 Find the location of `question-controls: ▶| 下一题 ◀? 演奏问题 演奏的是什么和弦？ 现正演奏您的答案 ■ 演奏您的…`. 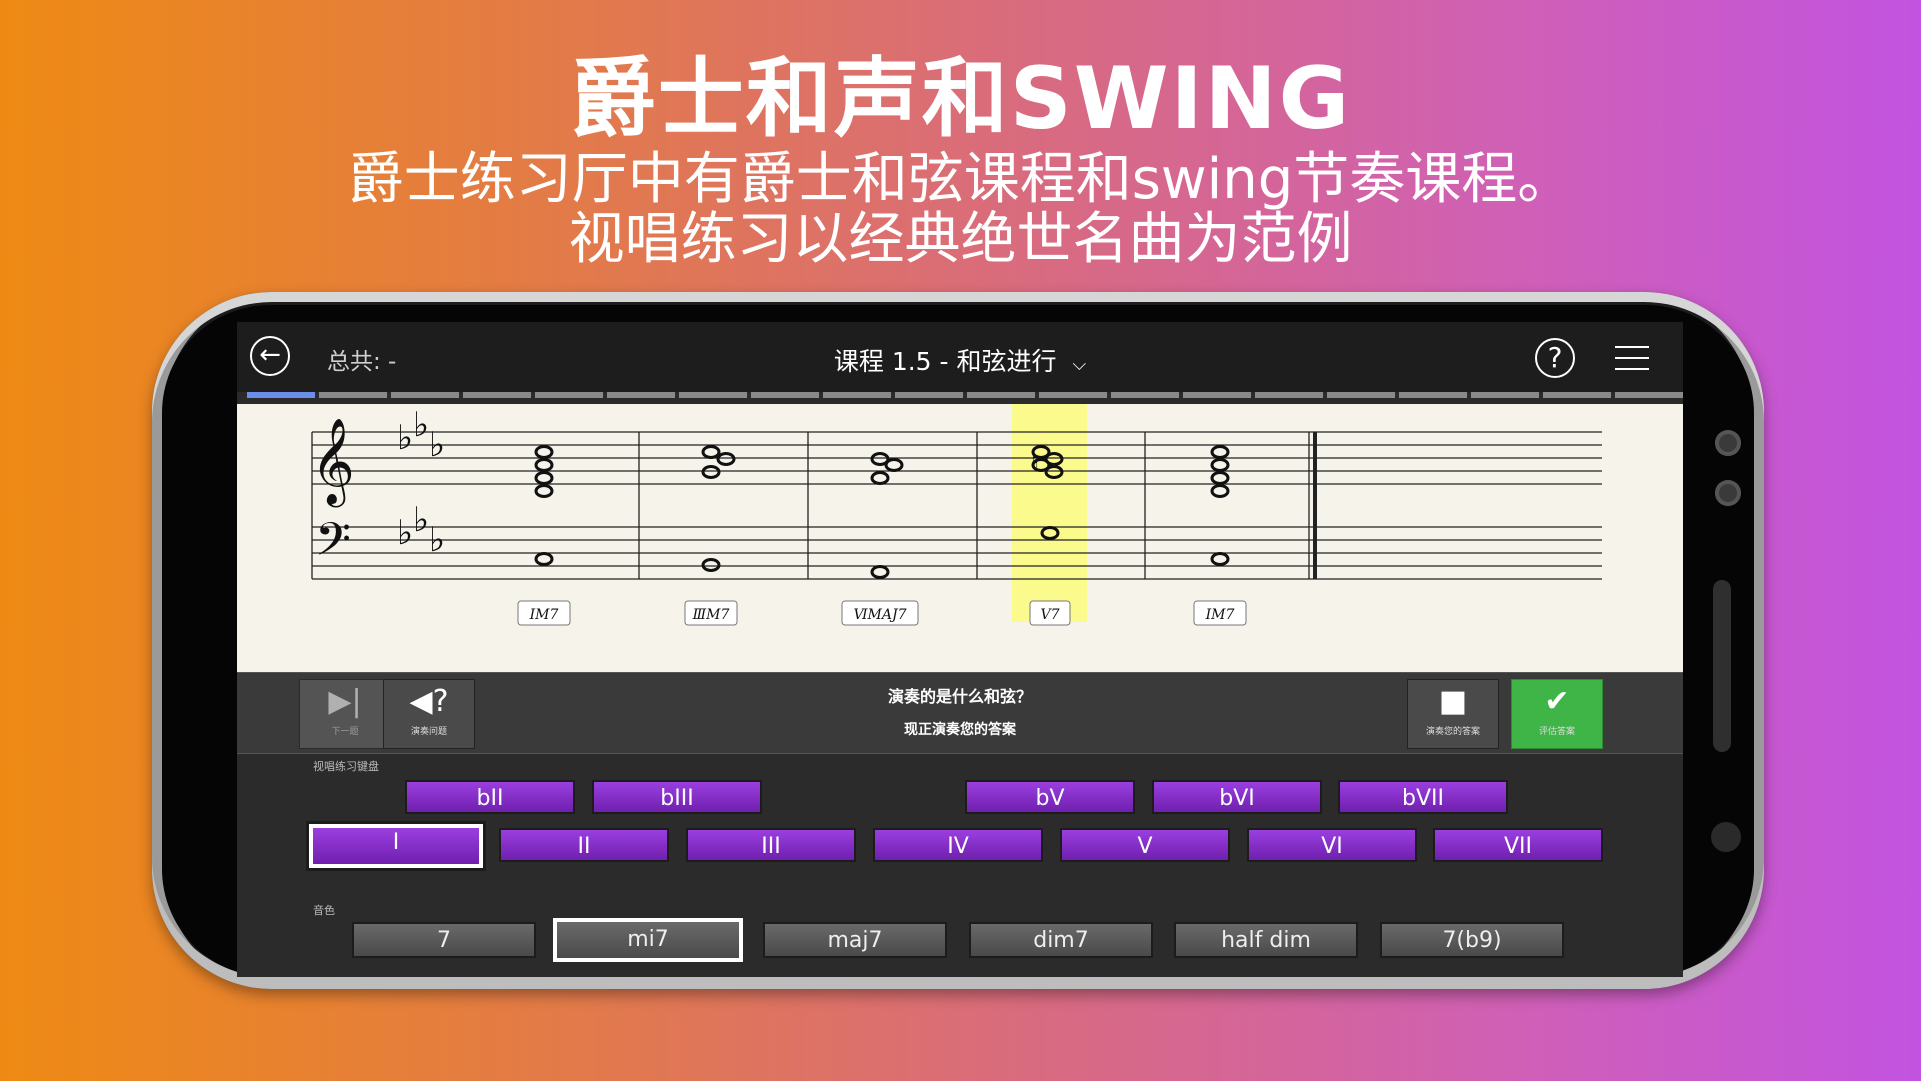

question-controls: ▶| 下一题 ◀? 演奏问题 演奏的是什么和弦？ 现正演奏您的答案 ■ 演奏您的… is located at coordinates (960, 713).